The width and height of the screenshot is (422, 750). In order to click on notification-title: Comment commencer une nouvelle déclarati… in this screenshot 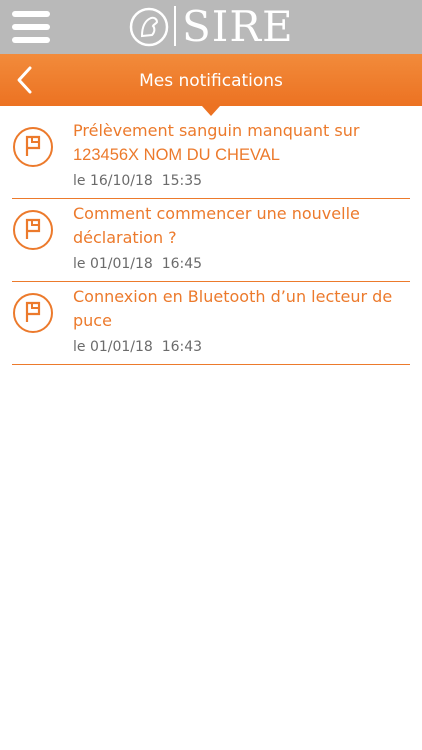, I will do `click(243, 226)`.